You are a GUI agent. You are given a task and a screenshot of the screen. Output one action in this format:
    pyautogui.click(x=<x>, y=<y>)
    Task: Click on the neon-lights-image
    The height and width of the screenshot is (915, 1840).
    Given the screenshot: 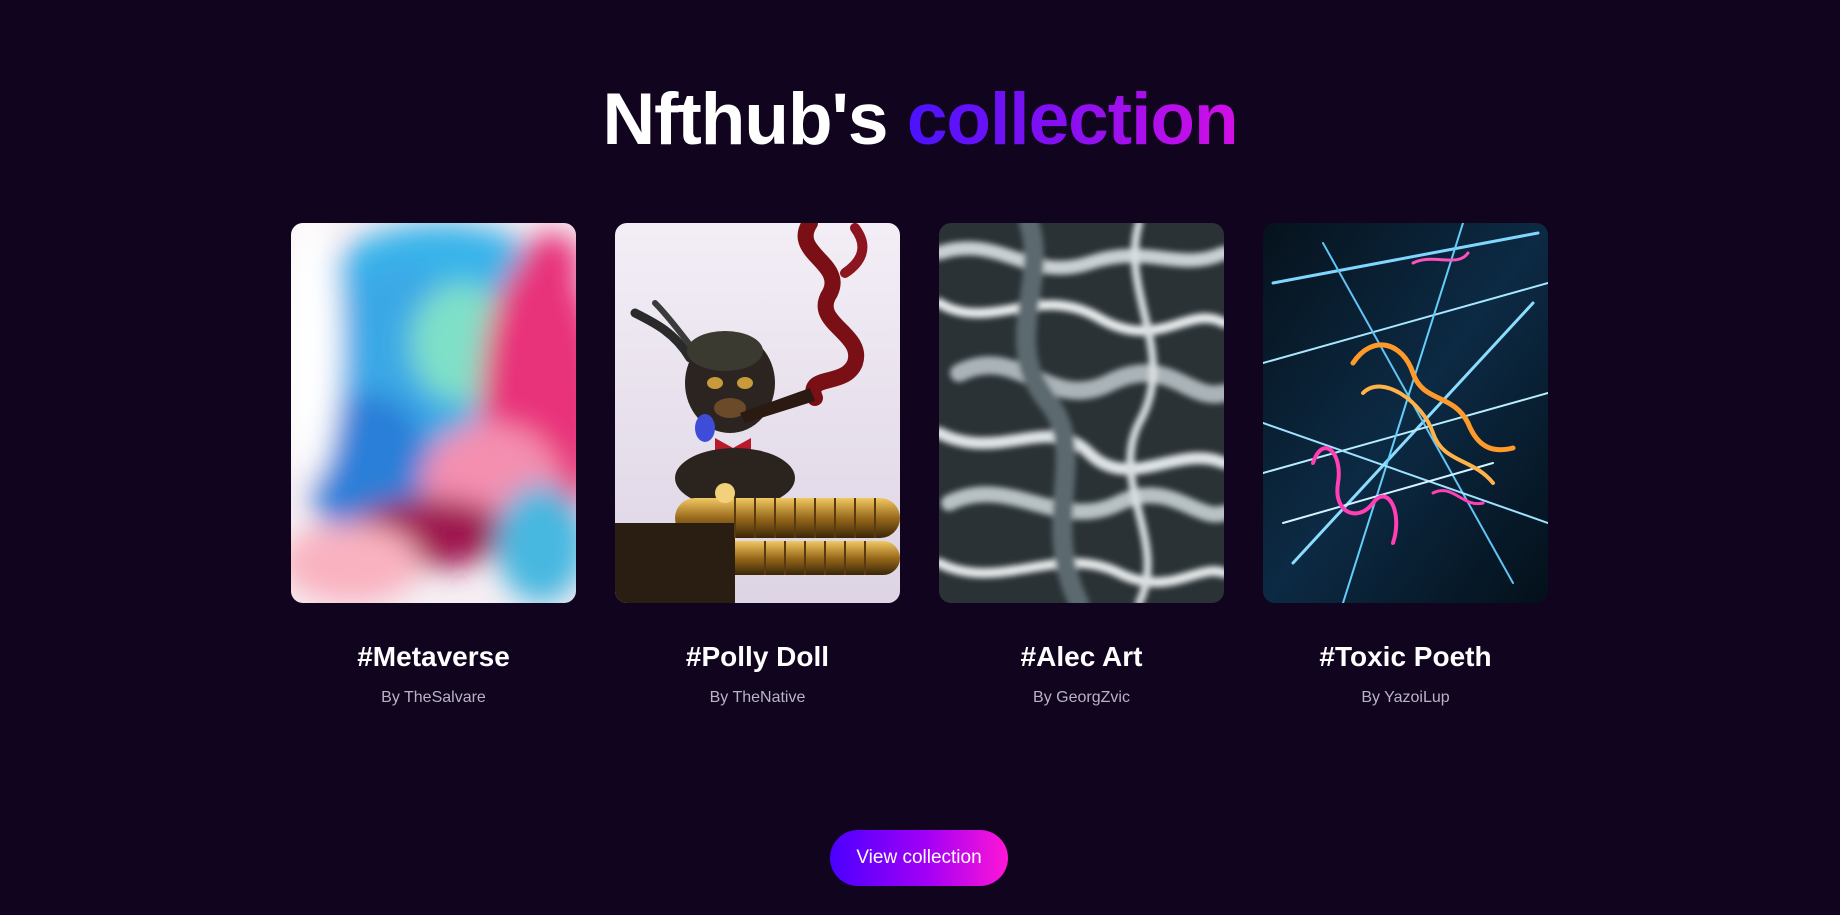 What is the action you would take?
    pyautogui.click(x=1405, y=413)
    